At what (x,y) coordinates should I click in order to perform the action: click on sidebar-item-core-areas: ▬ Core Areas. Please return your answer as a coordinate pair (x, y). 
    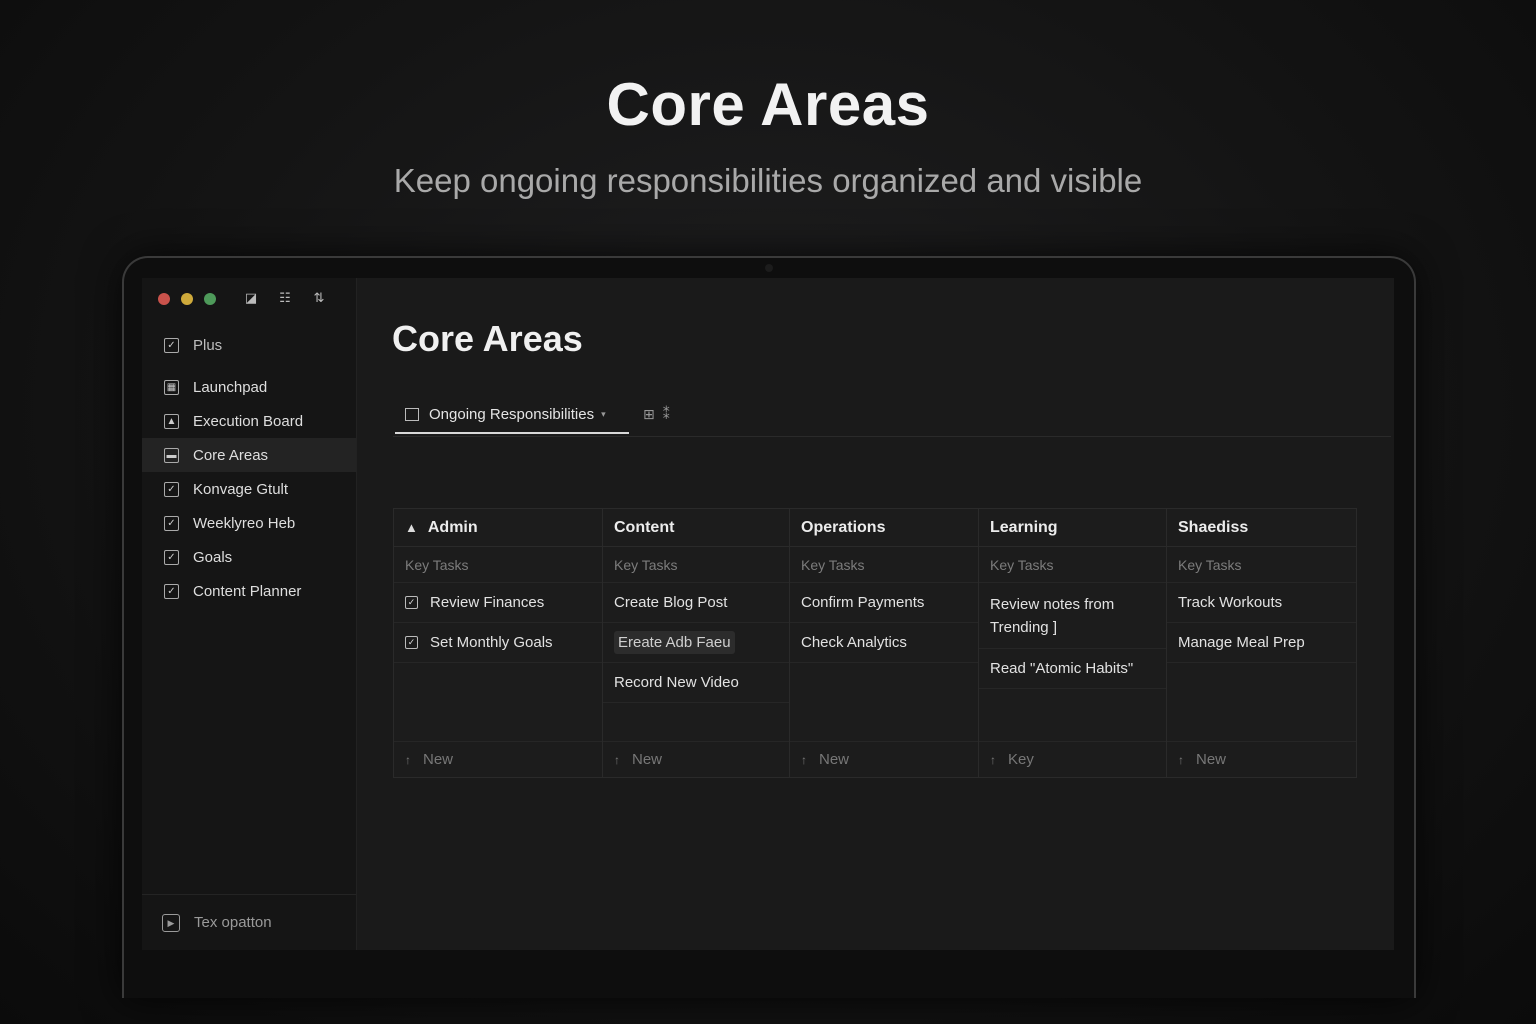
    Looking at the image, I should click on (249, 455).